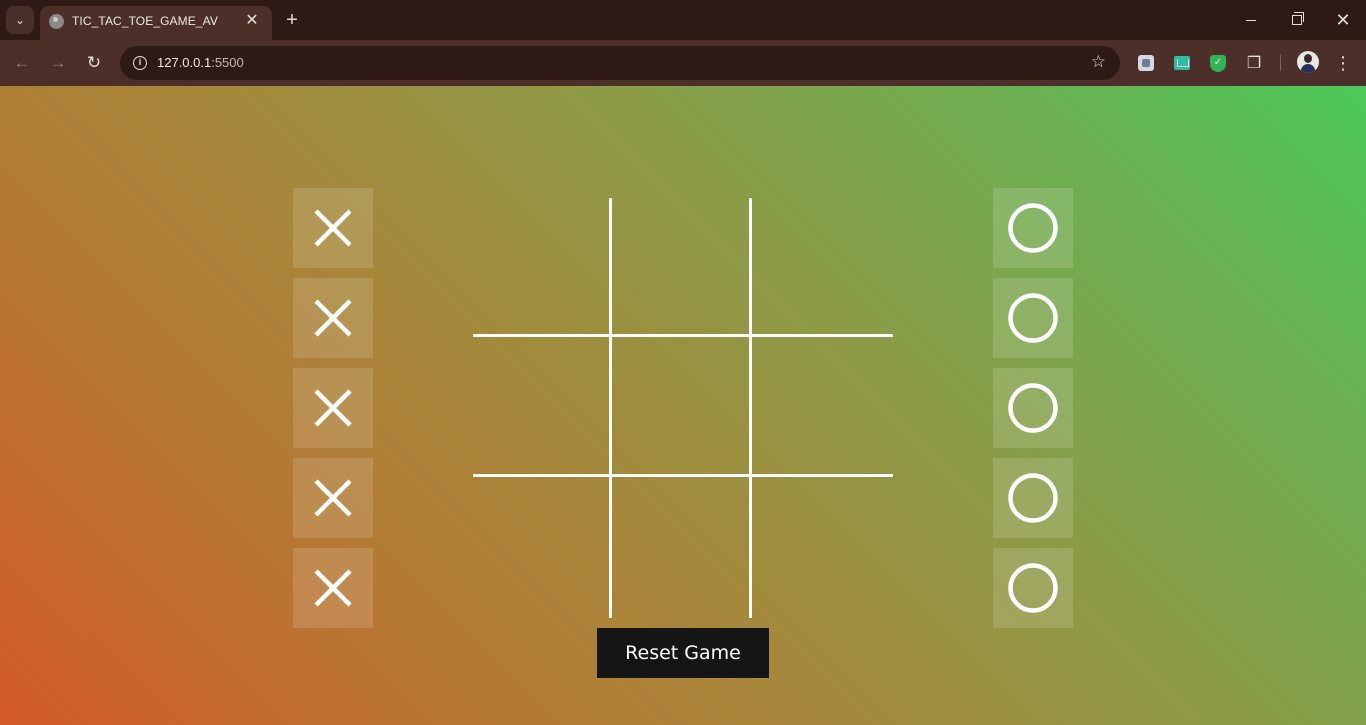 Image resolution: width=1366 pixels, height=725 pixels. I want to click on toolbar-divider, so click(1280, 63).